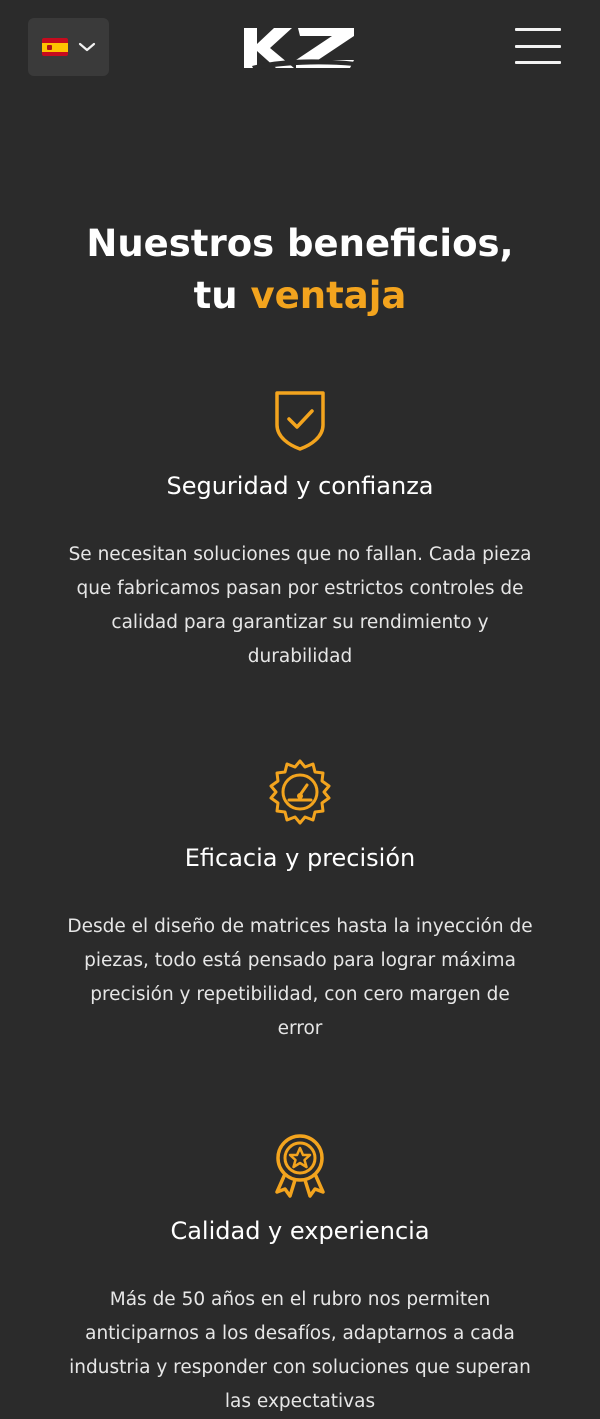  What do you see at coordinates (300, 243) in the screenshot?
I see `title-line-1: Nuestros beneficios,` at bounding box center [300, 243].